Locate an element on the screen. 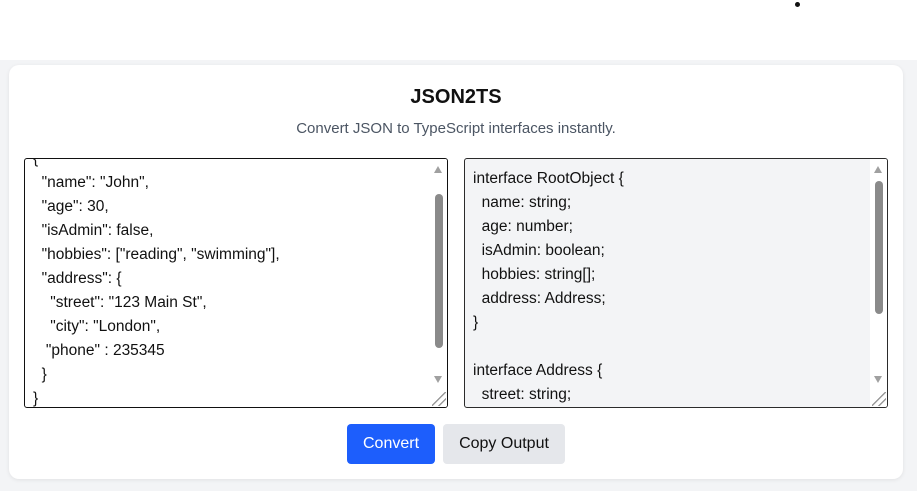  page-title: JSON2TS is located at coordinates (456, 97).